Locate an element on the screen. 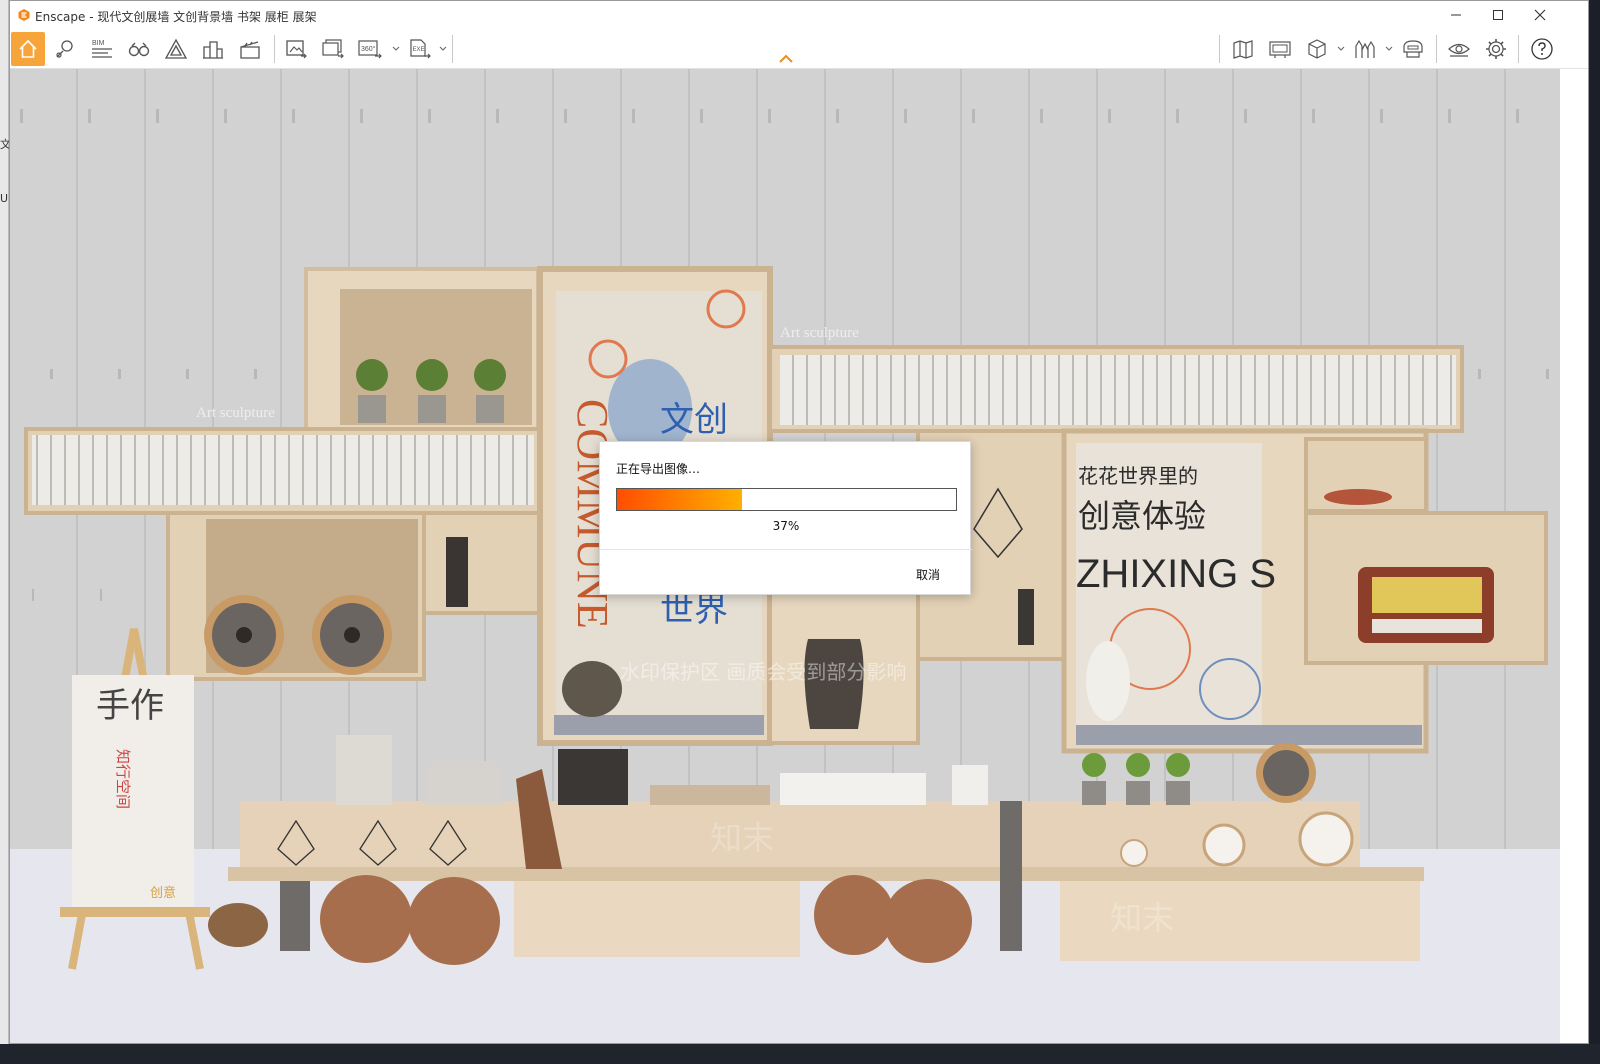  progress-percent: 37% is located at coordinates (786, 526).